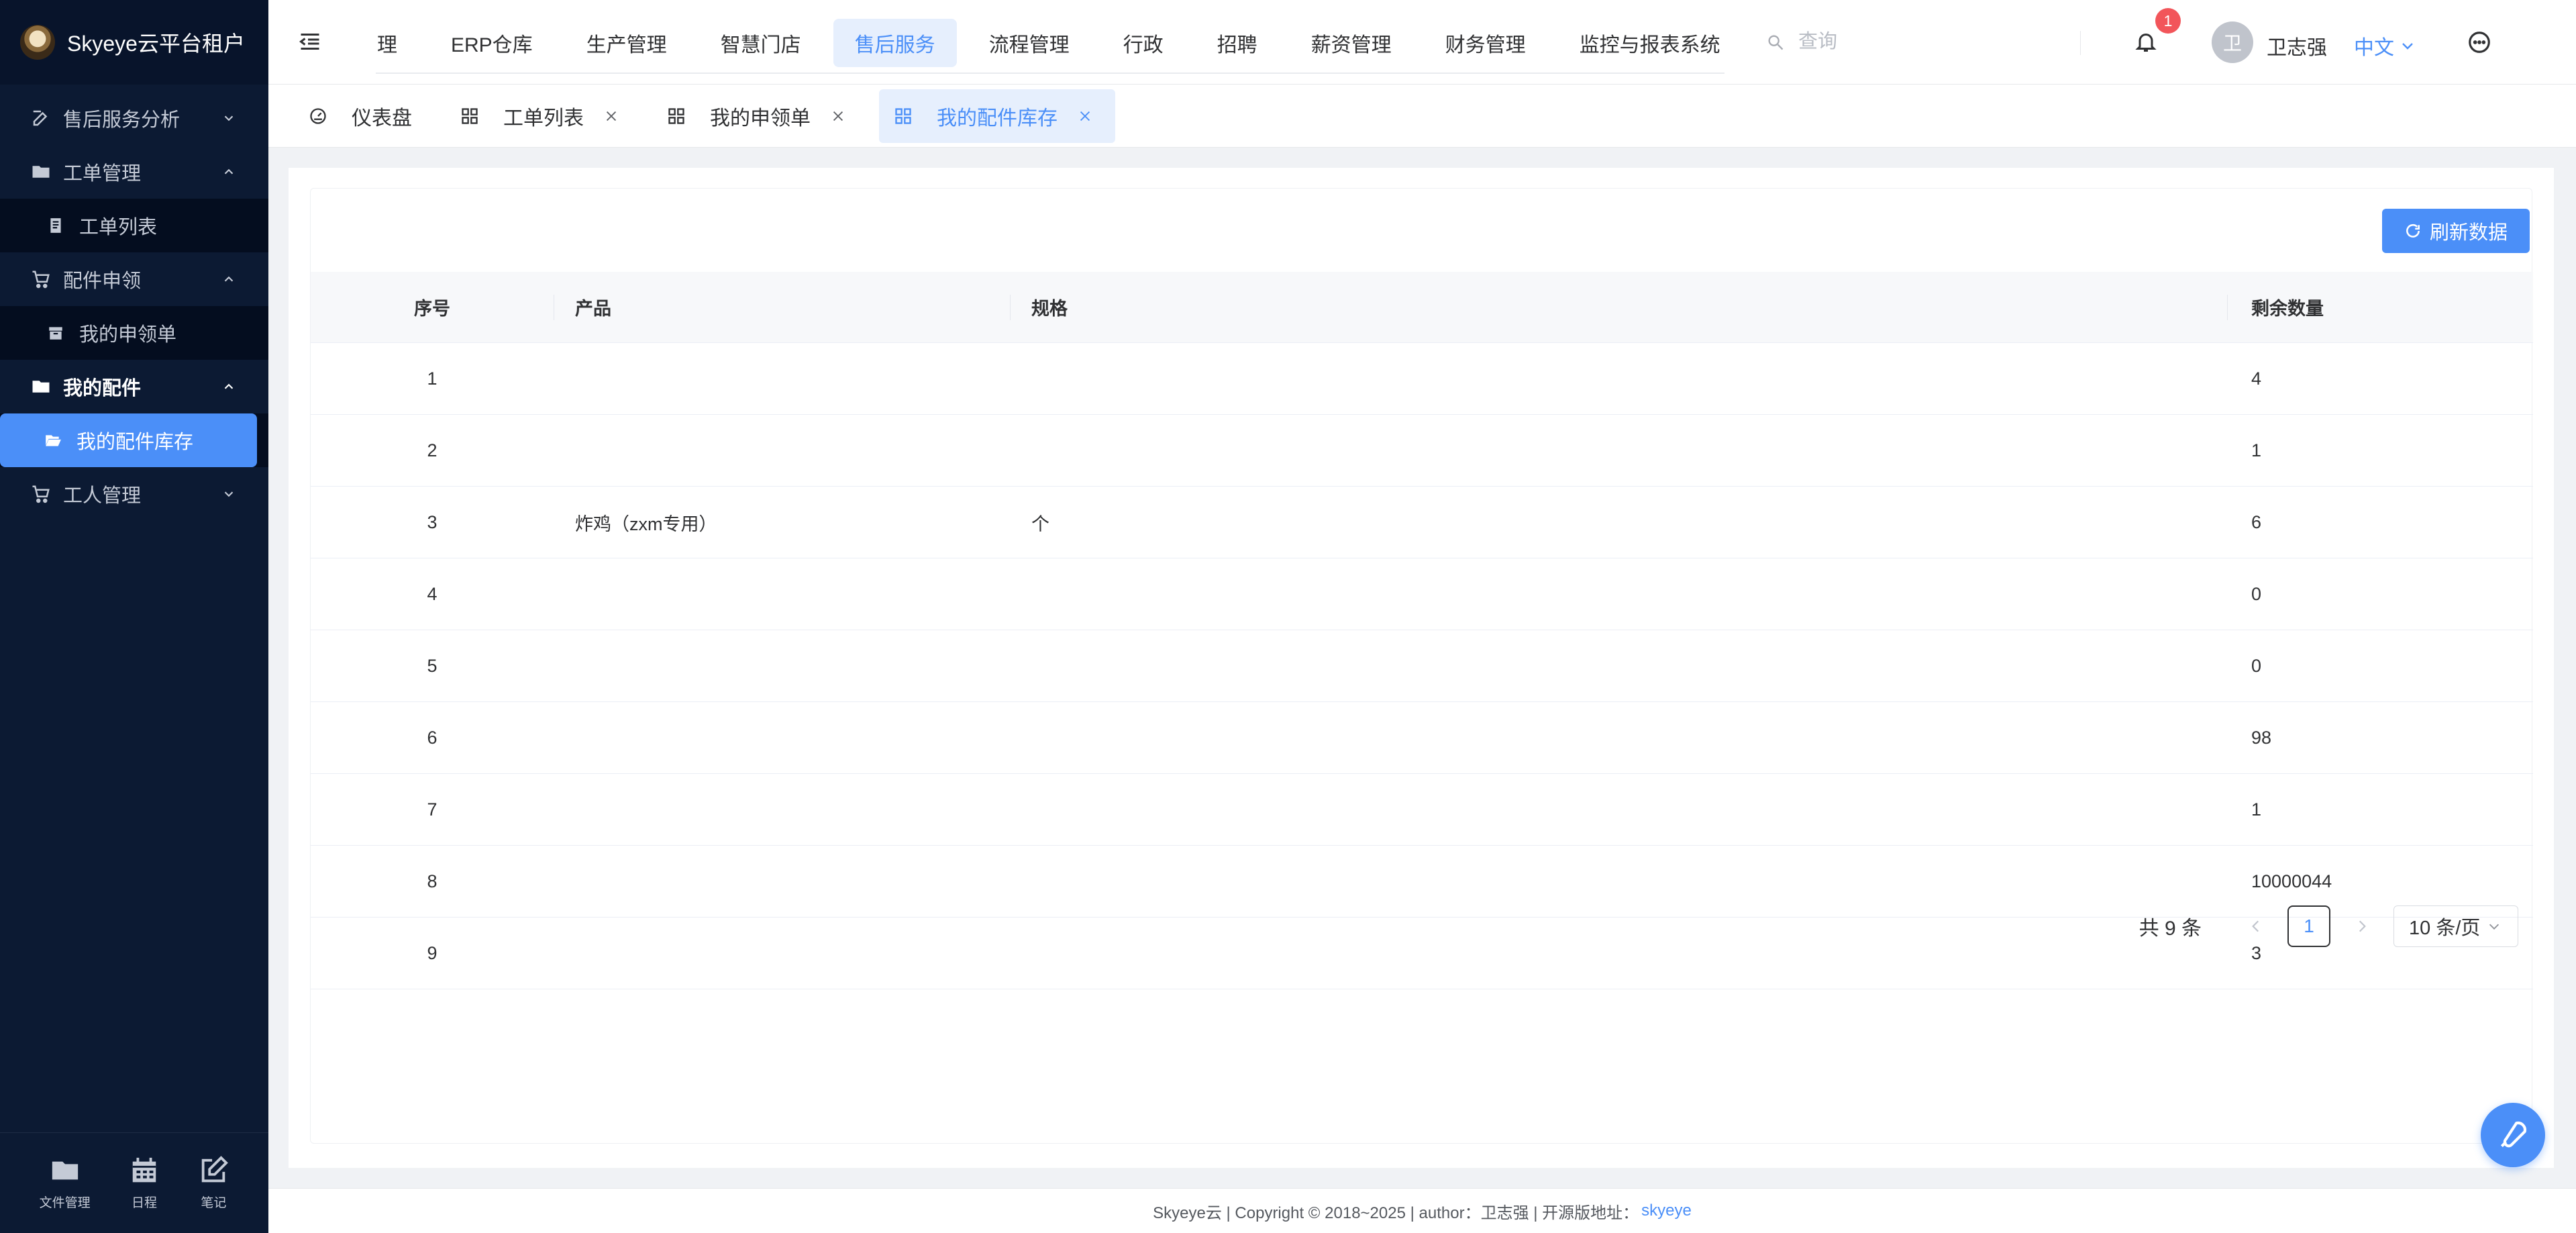  Describe the element at coordinates (1422, 522) in the screenshot. I see `table-row: 3 炸鸡（zxm专用） 个 6` at that location.